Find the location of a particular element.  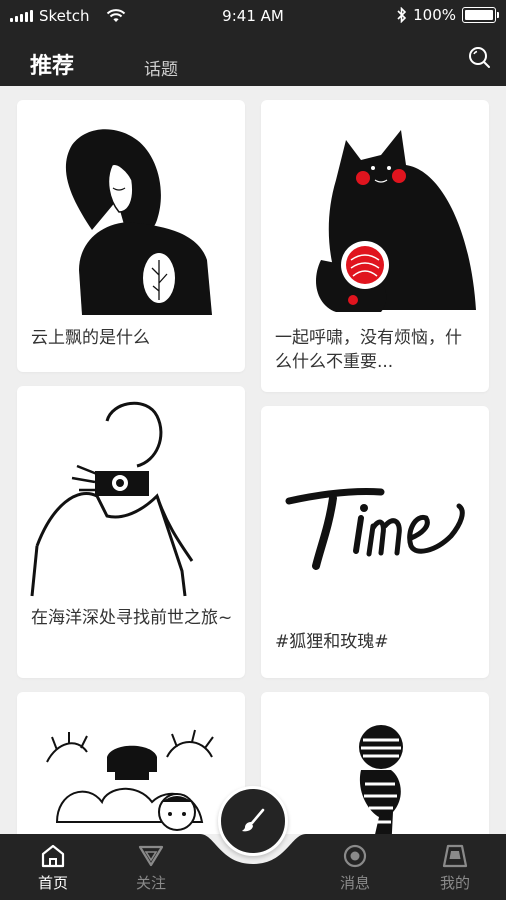

nav-profile: 我的 is located at coordinates (455, 868).